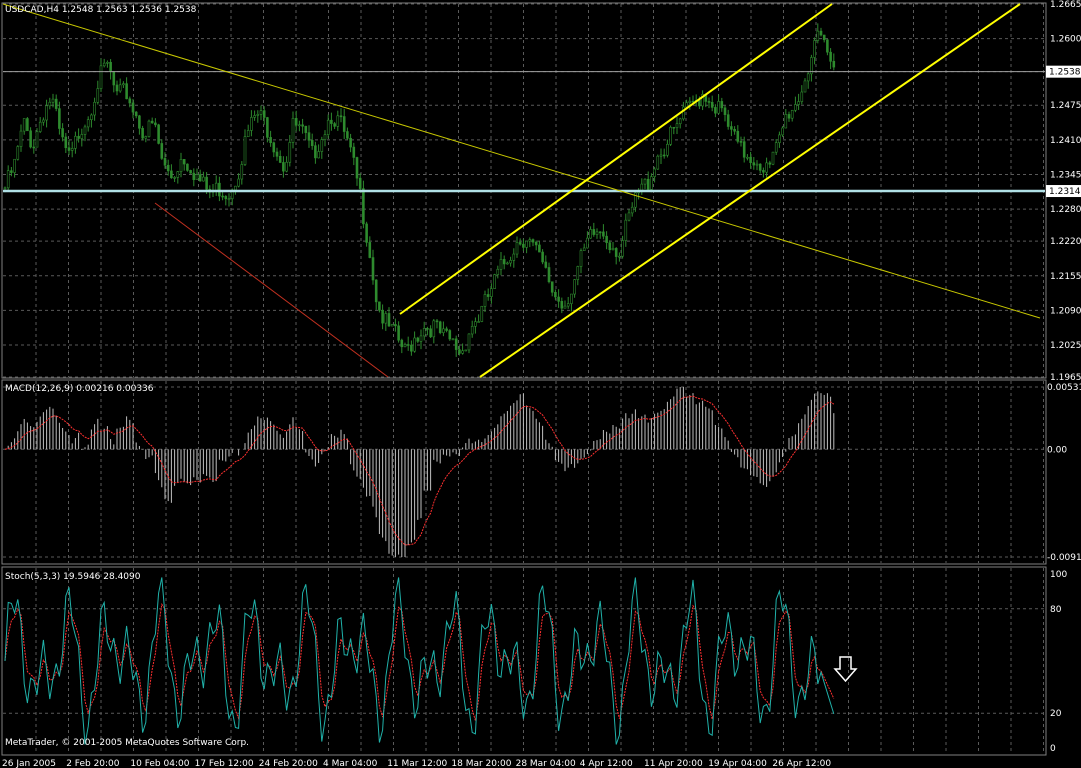 The image size is (1081, 768). What do you see at coordinates (546, 763) in the screenshot?
I see `time-tick-label: 28 Mar 04:00` at bounding box center [546, 763].